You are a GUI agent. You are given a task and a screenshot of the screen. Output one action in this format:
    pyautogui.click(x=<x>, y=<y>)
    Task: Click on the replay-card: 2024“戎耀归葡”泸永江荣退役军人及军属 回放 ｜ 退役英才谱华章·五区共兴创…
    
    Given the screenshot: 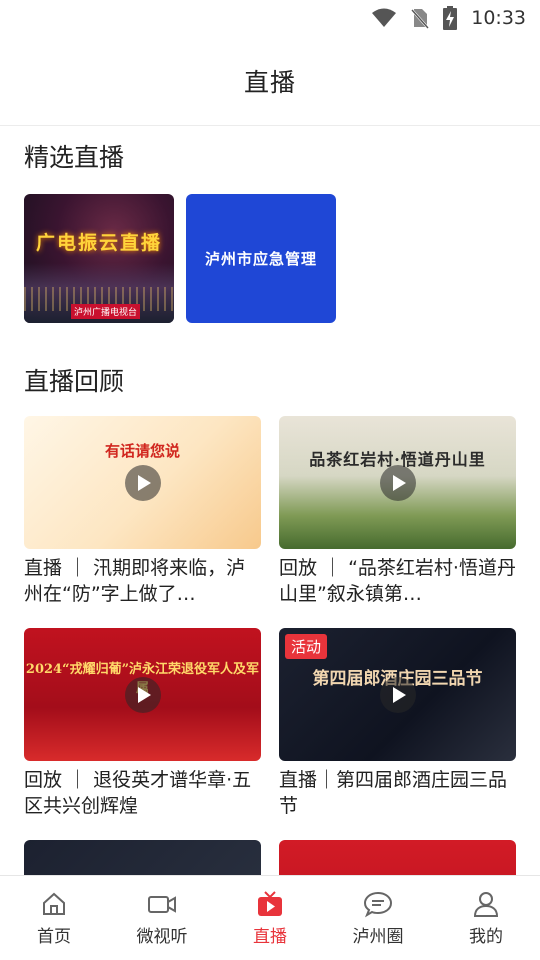 What is the action you would take?
    pyautogui.click(x=142, y=723)
    